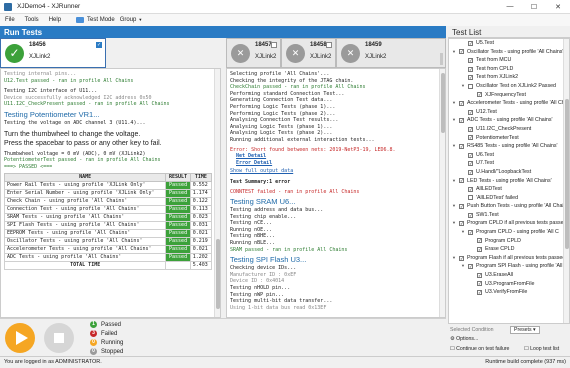  Describe the element at coordinates (59, 338) in the screenshot. I see `stop-button` at that location.